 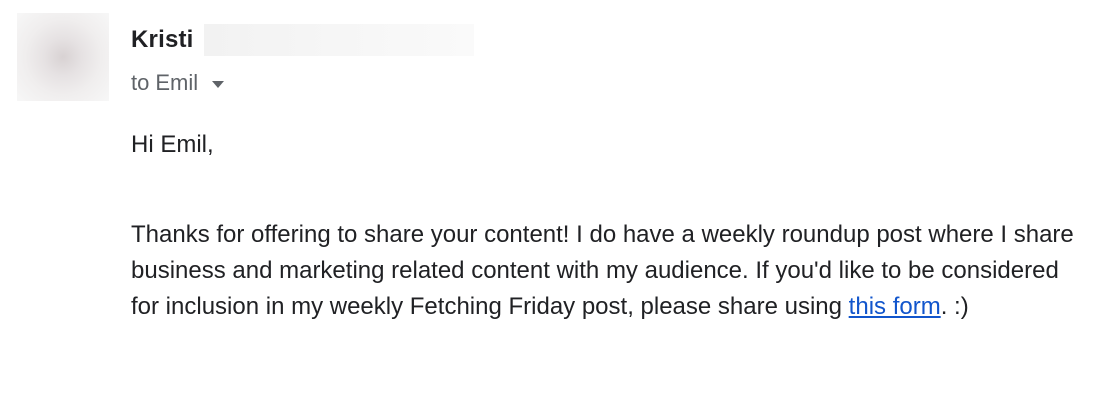 I want to click on message-greeting: Hi Emil,, so click(x=172, y=144).